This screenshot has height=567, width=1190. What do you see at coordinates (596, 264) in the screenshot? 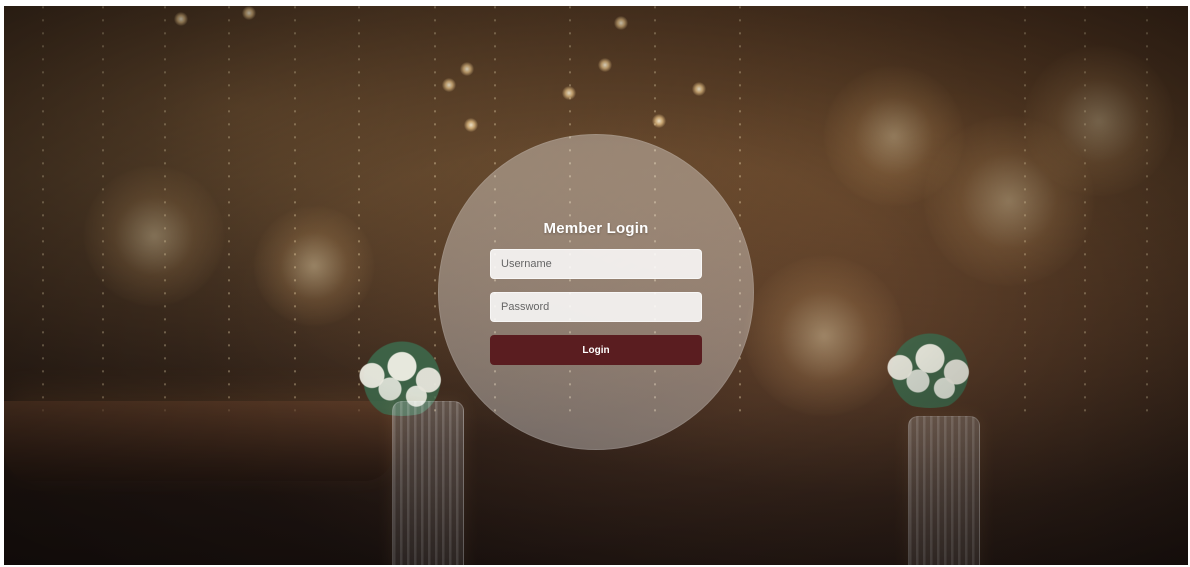
I see `username-input` at bounding box center [596, 264].